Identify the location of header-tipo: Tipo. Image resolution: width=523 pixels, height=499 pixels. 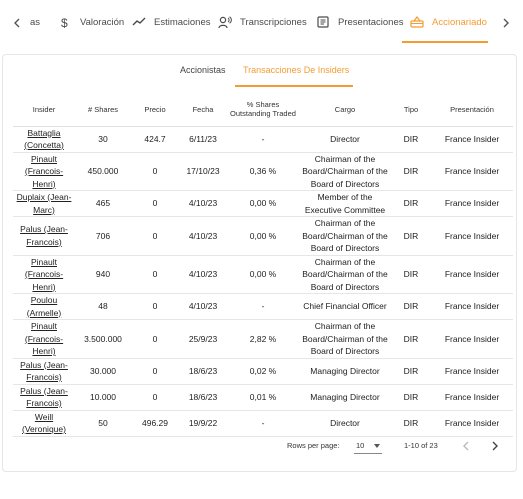
(411, 110).